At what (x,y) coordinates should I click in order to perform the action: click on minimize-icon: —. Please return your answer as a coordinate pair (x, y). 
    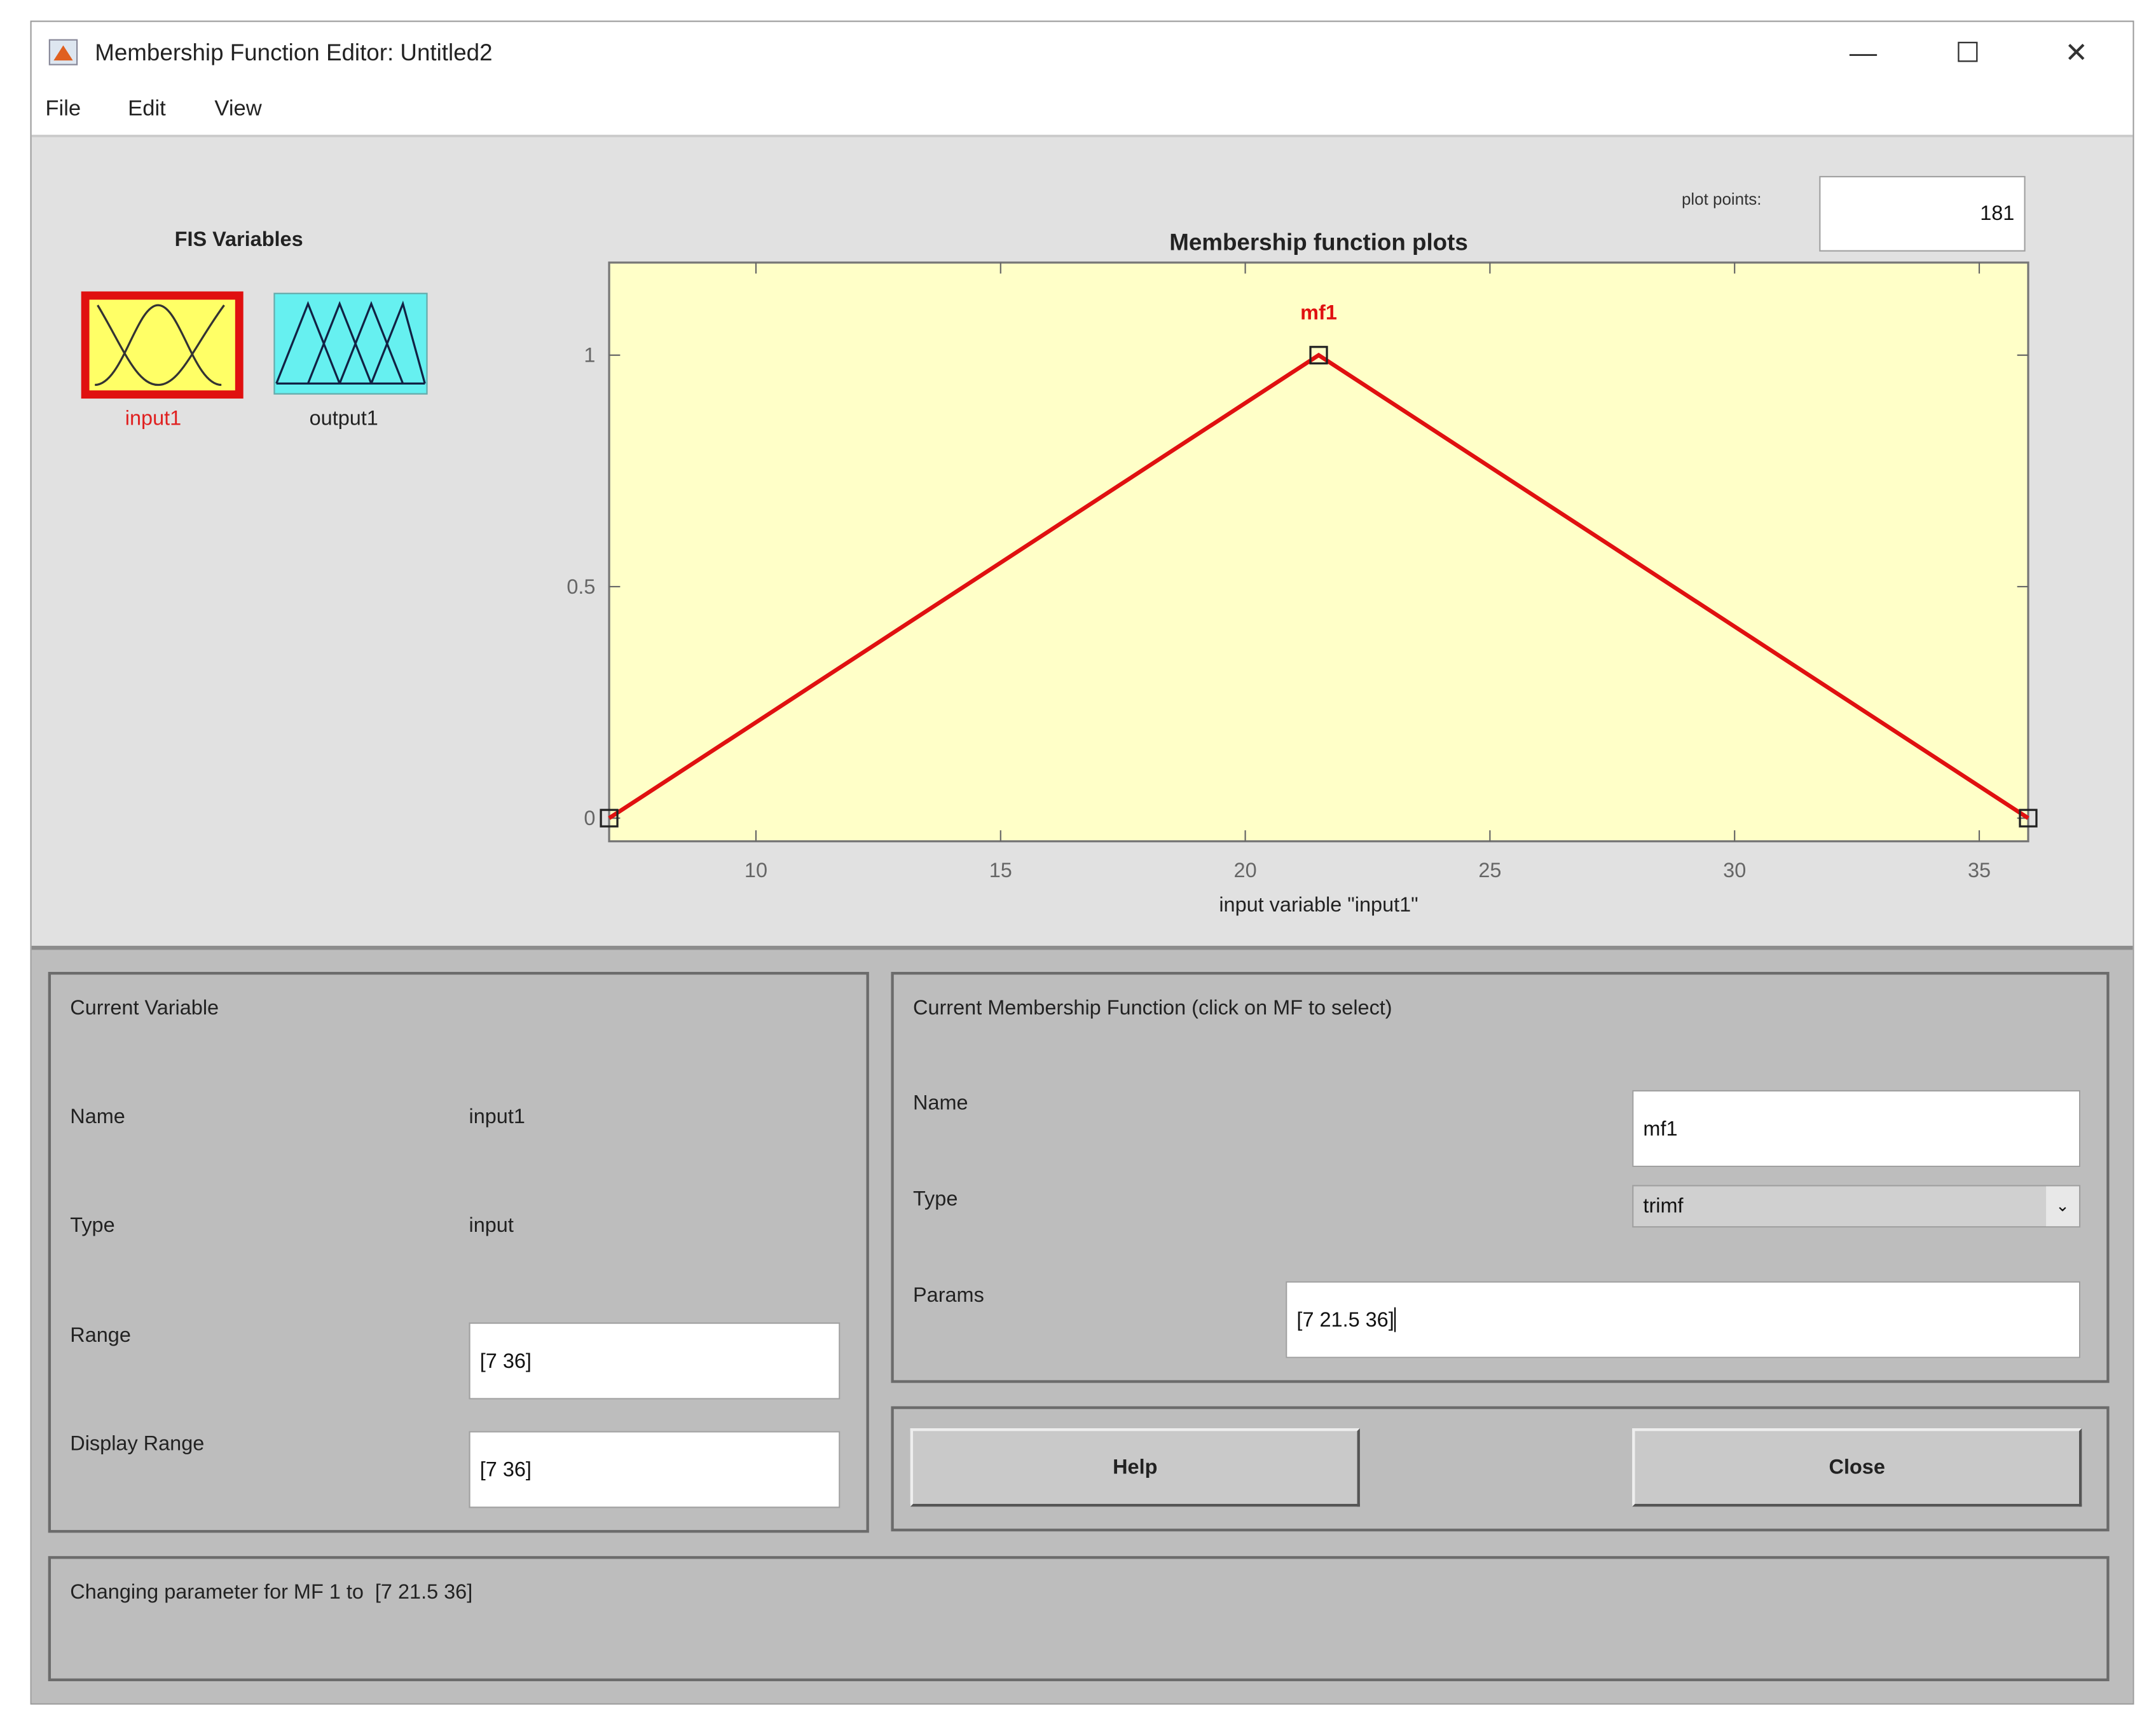
    Looking at the image, I should click on (1864, 53).